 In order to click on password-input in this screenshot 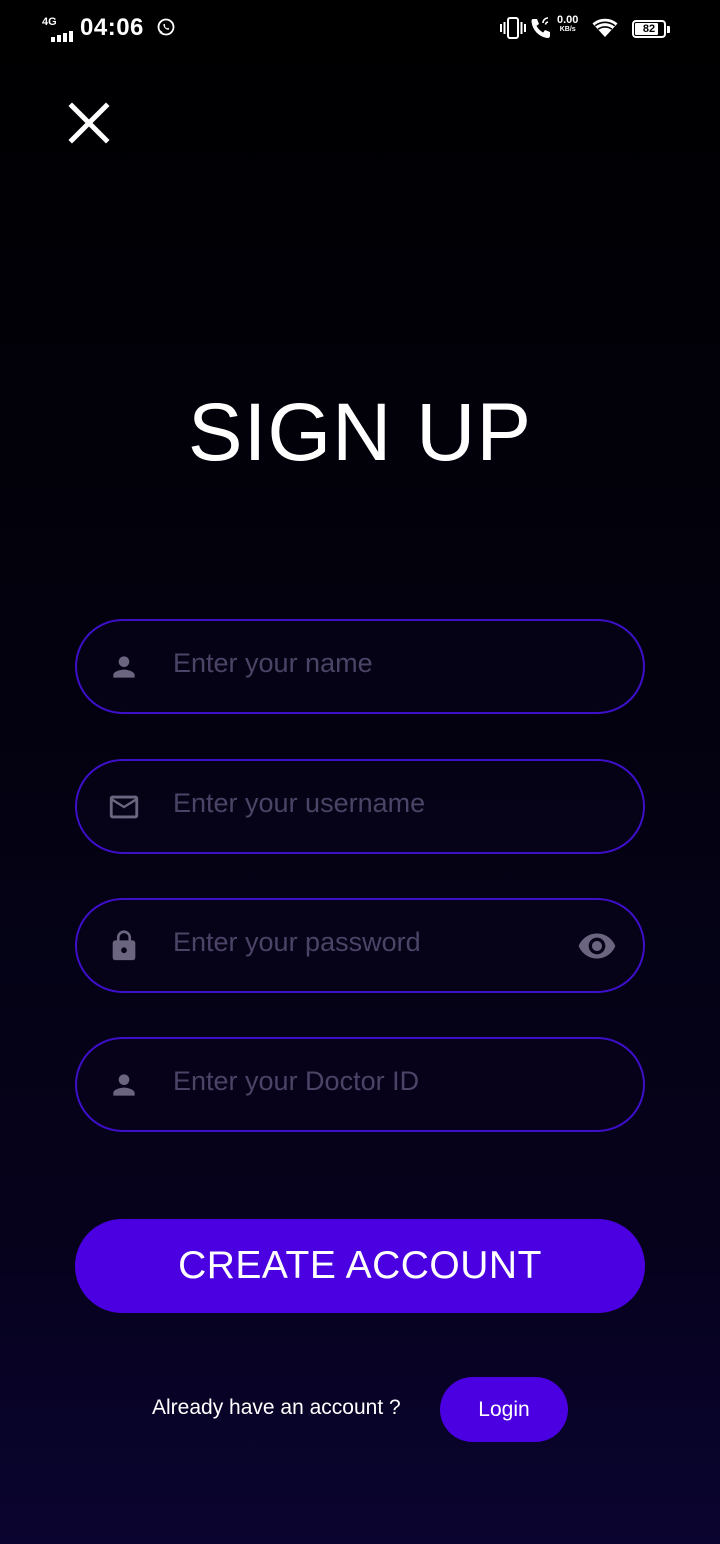, I will do `click(368, 942)`.